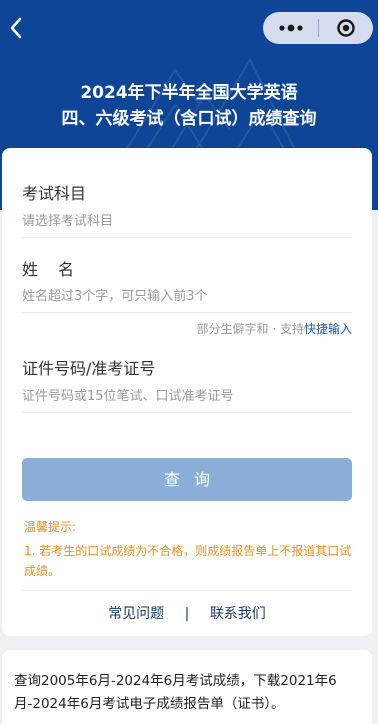 This screenshot has height=724, width=378. I want to click on query-button: 查询, so click(187, 479).